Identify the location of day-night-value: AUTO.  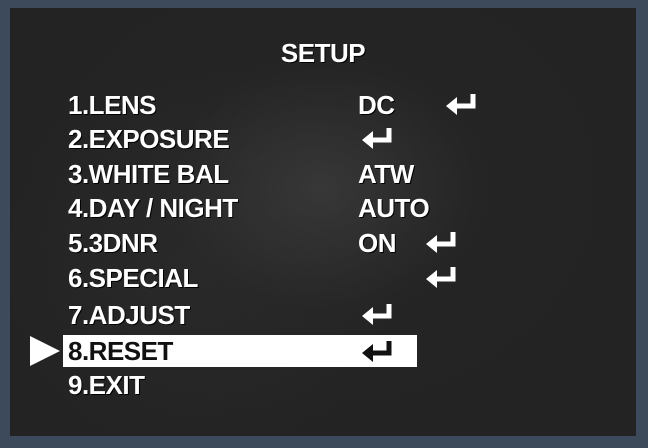
(394, 208).